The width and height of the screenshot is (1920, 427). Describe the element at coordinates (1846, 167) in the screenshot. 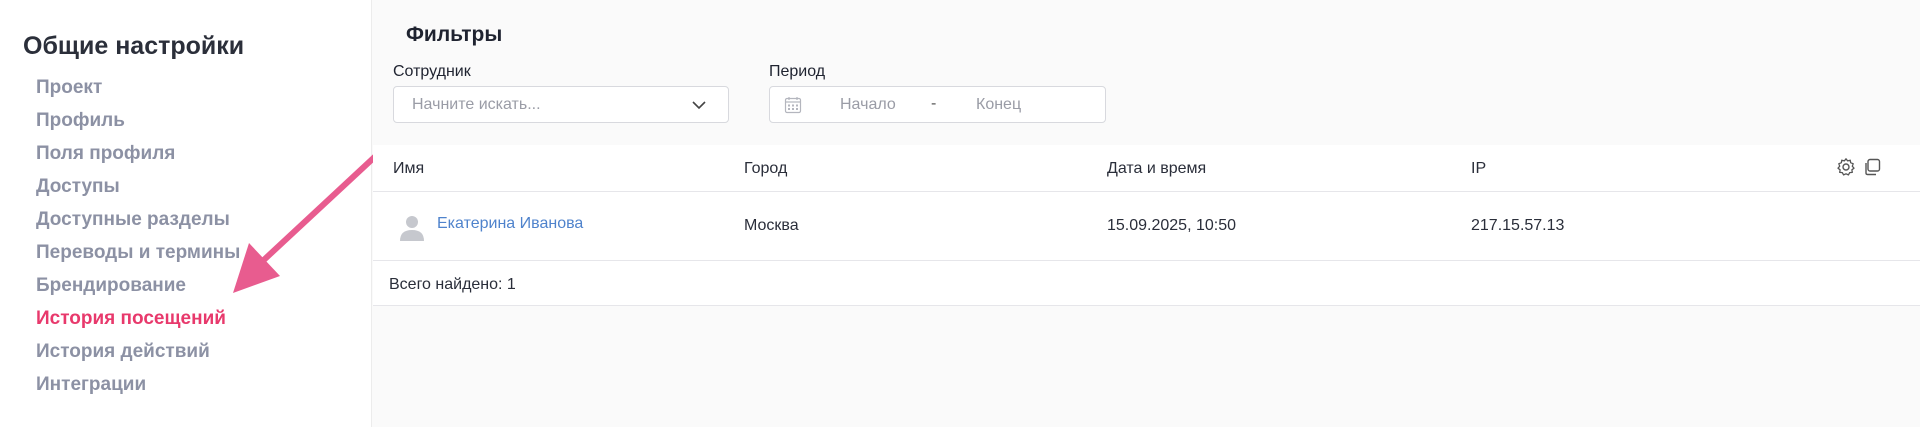

I see `gear-icon` at that location.